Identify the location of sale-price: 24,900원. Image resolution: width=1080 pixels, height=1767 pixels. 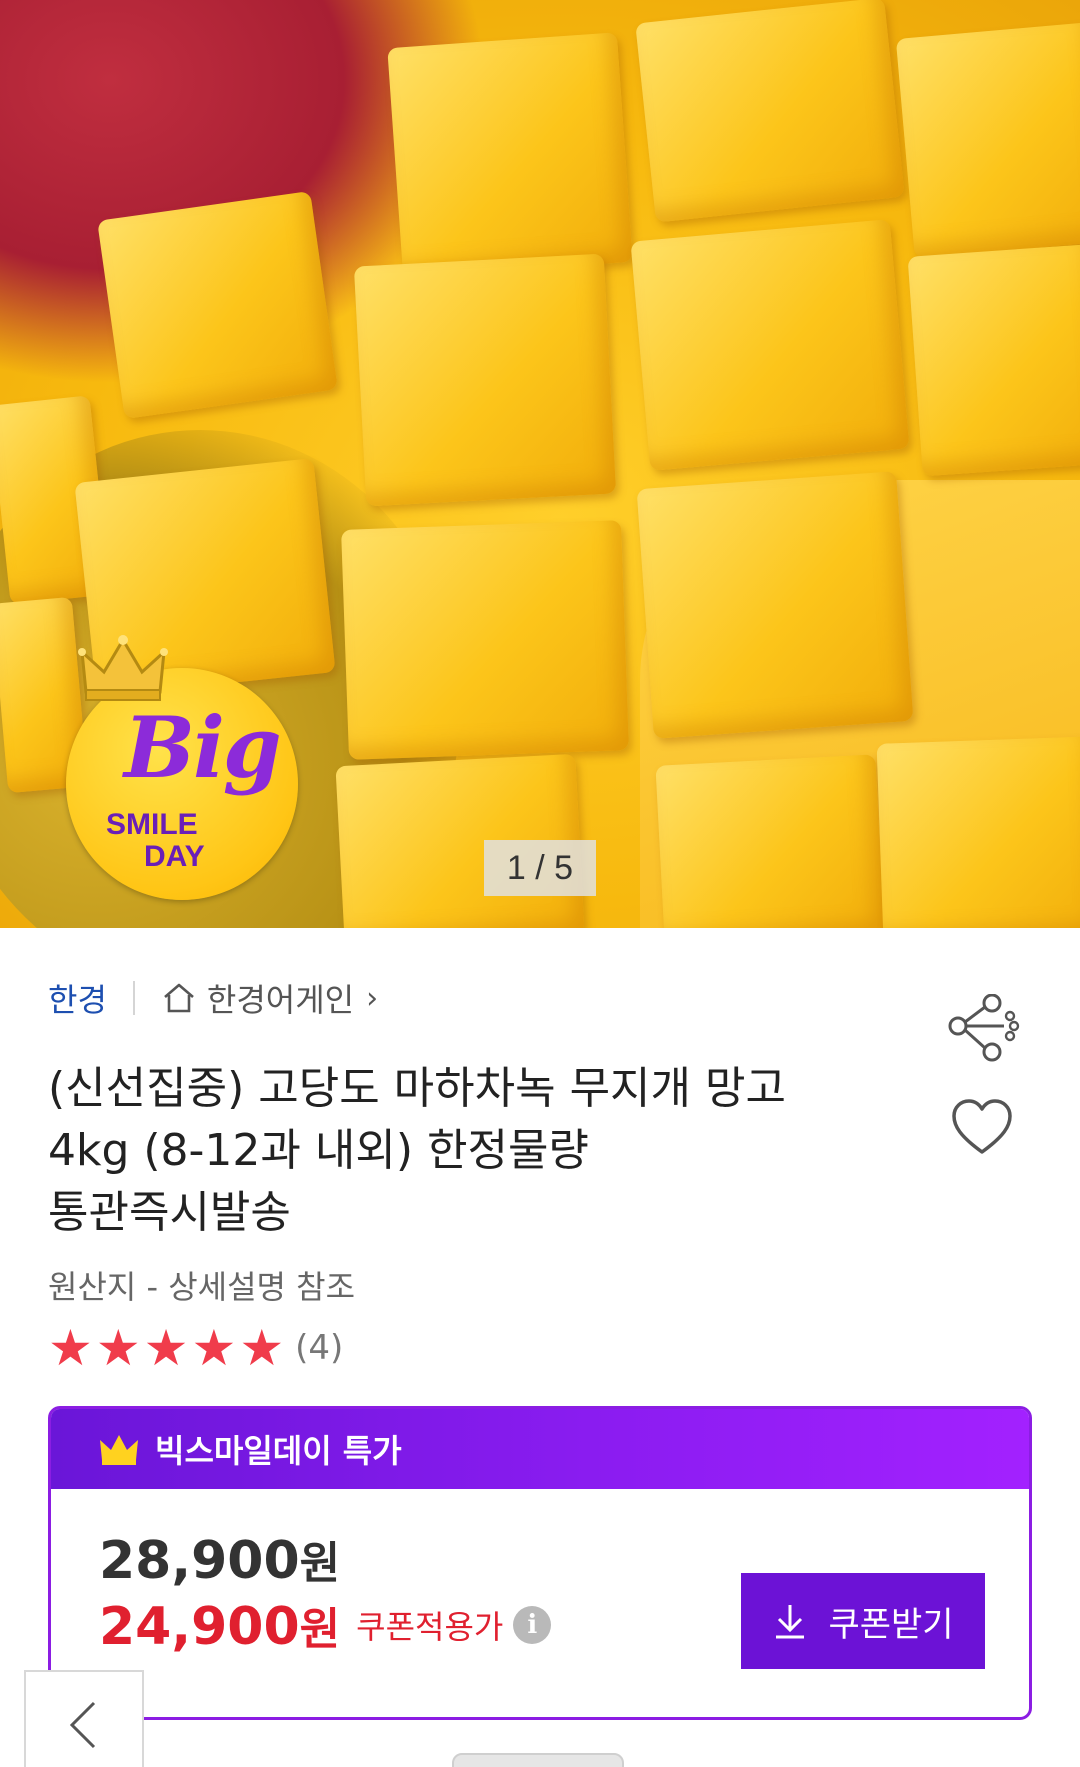
(219, 1625).